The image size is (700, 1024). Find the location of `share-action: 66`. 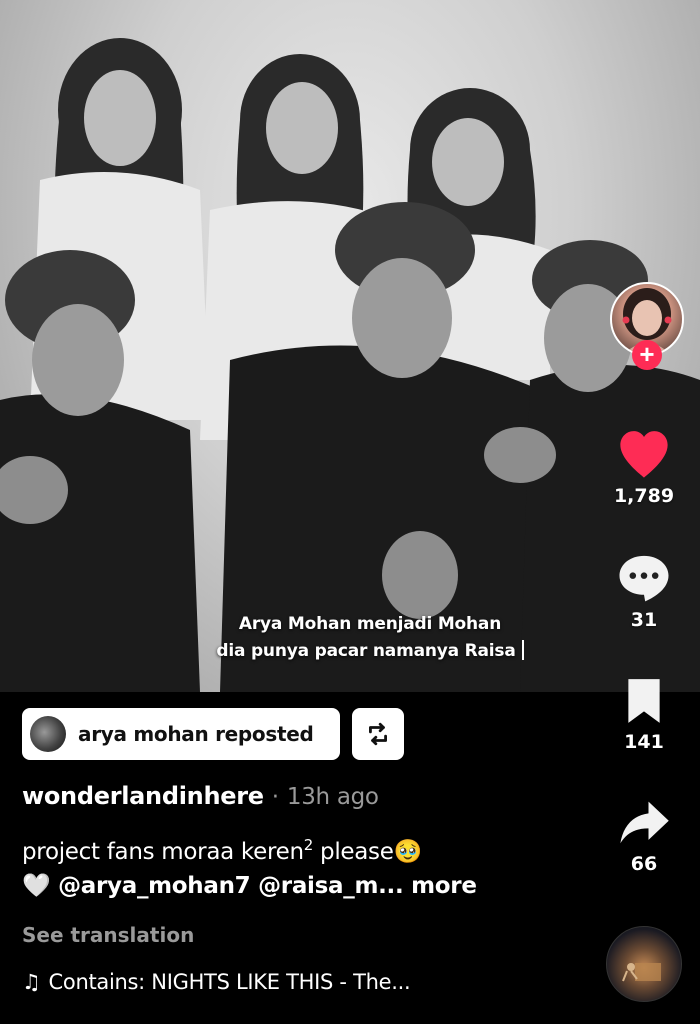

share-action: 66 is located at coordinates (644, 836).